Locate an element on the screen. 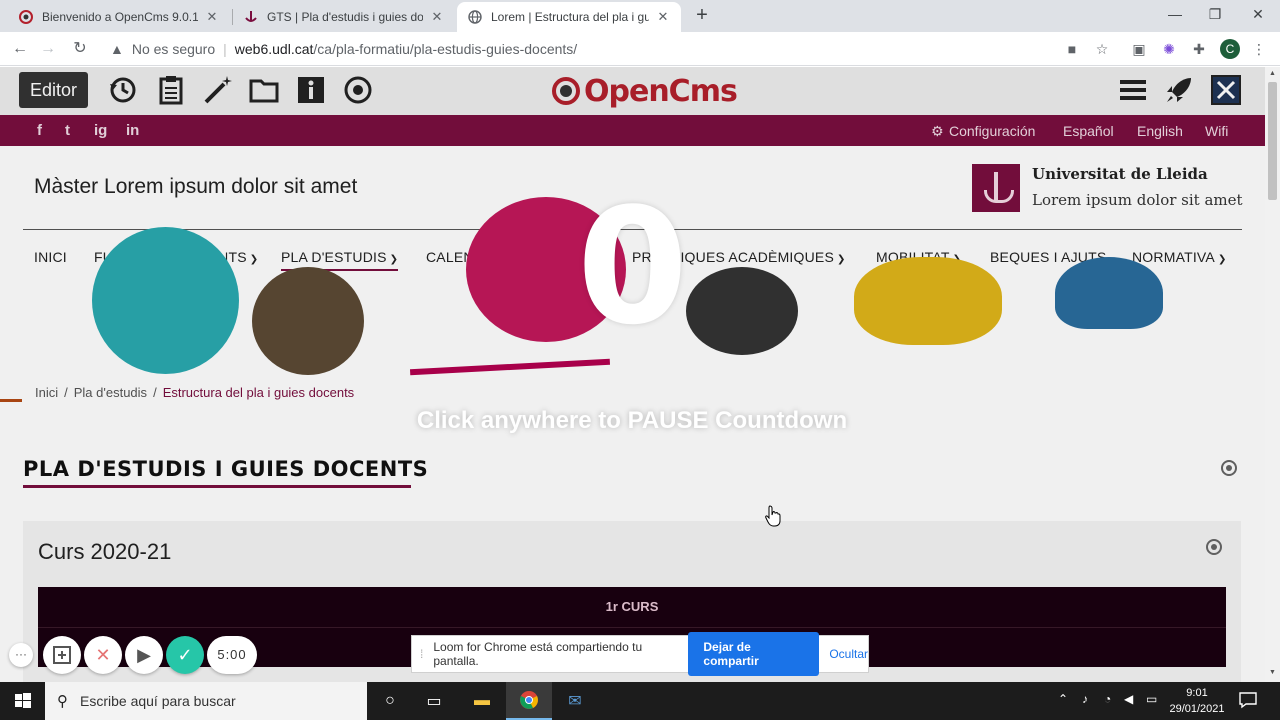 Image resolution: width=1280 pixels, height=720 pixels. clock-date: 29/01/2021 is located at coordinates (1197, 709).